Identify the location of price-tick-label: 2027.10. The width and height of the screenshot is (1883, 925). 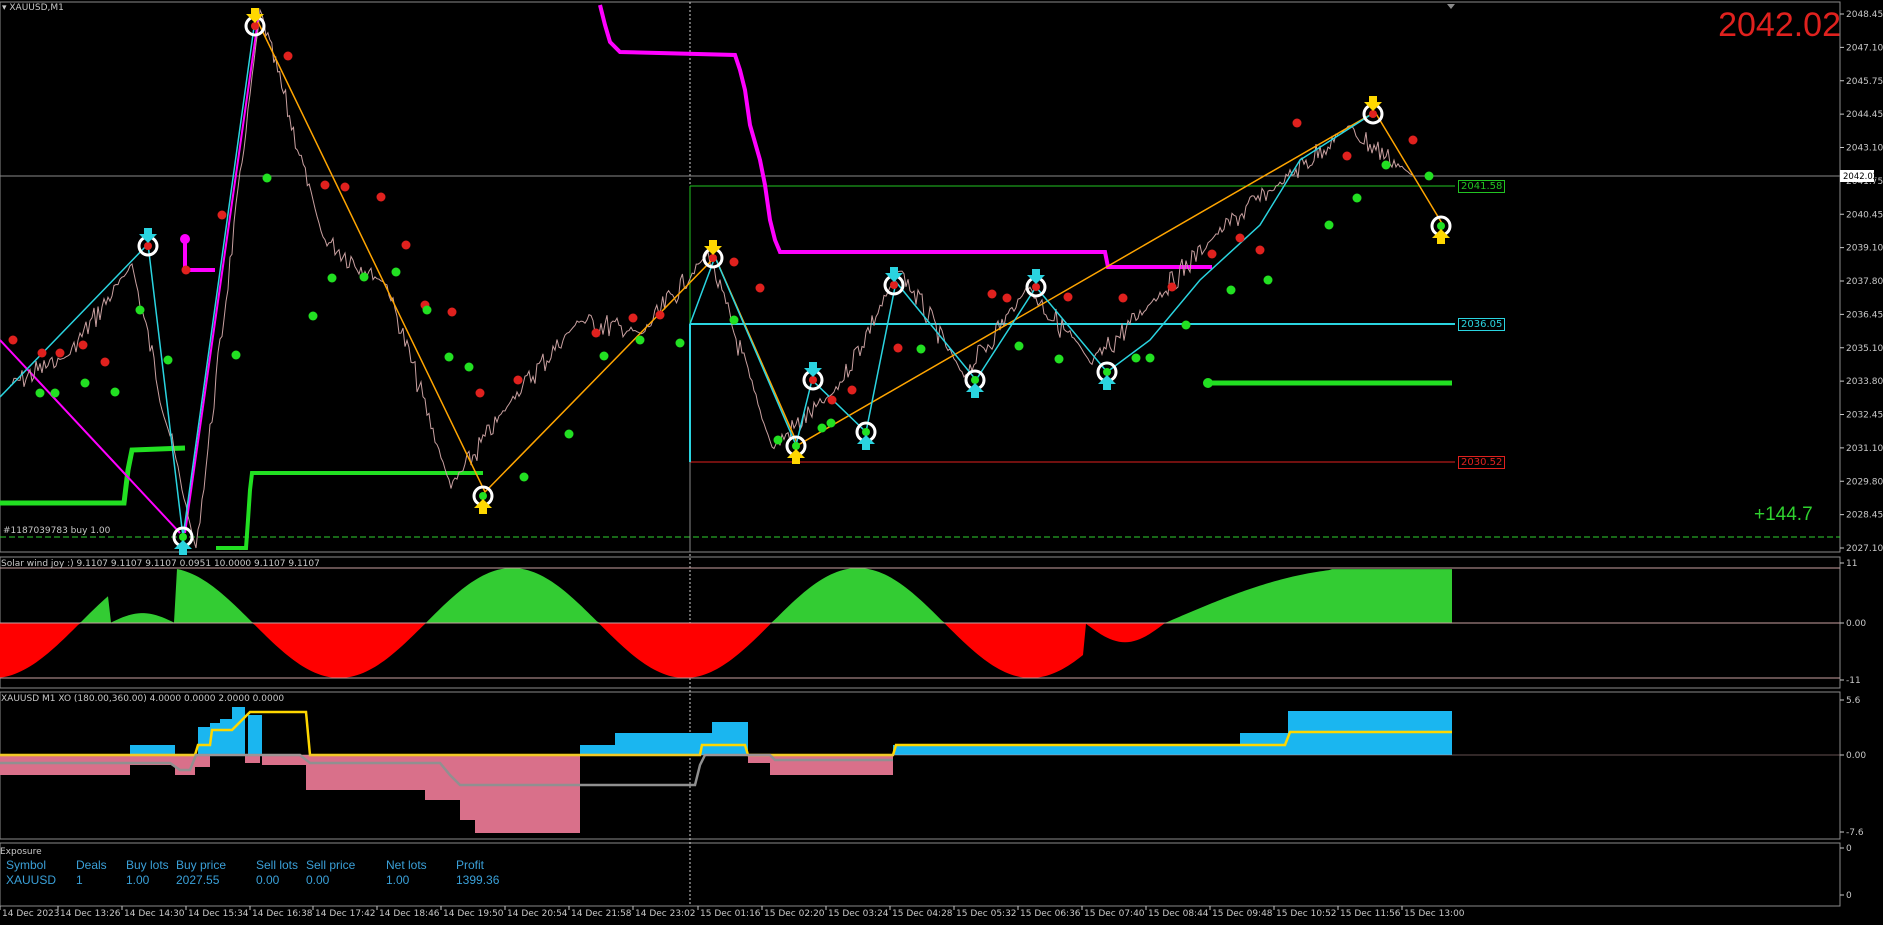
(1864, 549).